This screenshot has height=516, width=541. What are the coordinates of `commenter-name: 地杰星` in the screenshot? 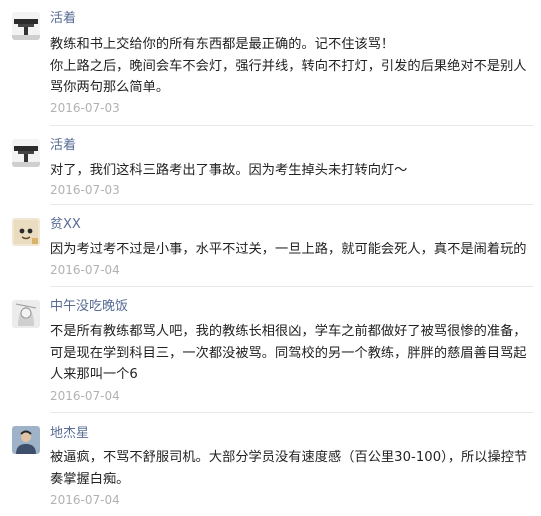 It's located at (69, 434).